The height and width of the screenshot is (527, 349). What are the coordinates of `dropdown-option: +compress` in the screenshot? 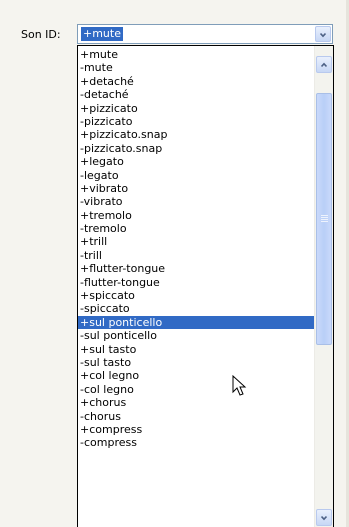 It's located at (196, 429).